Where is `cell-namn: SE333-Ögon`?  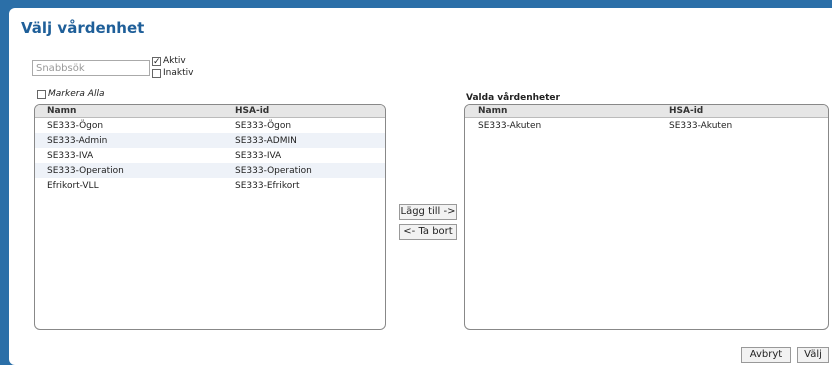
cell-namn: SE333-Ögon is located at coordinates (75, 125).